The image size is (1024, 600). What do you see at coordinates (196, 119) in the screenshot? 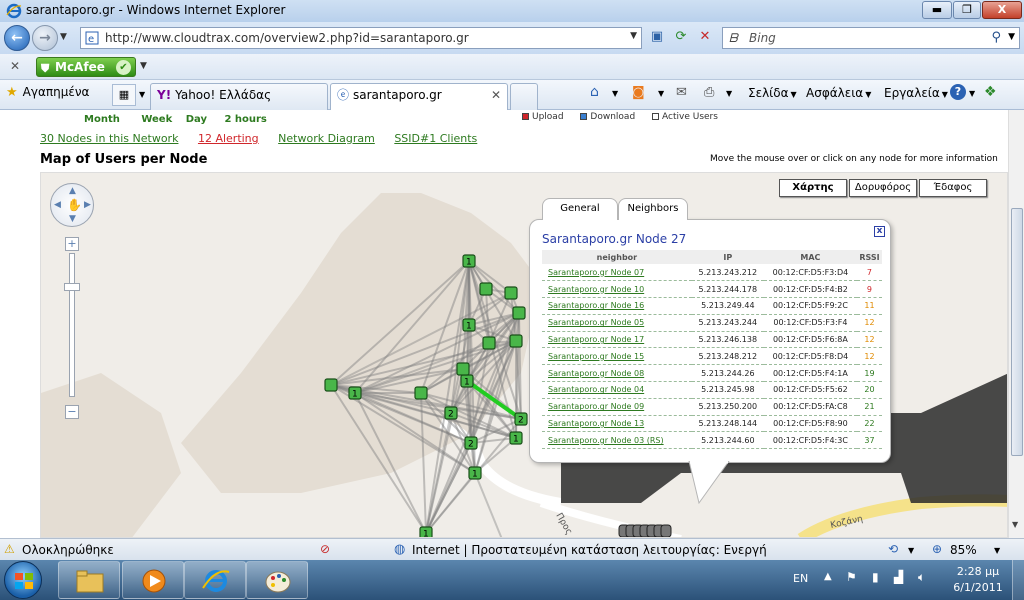
I see `timeframe-day: Day` at bounding box center [196, 119].